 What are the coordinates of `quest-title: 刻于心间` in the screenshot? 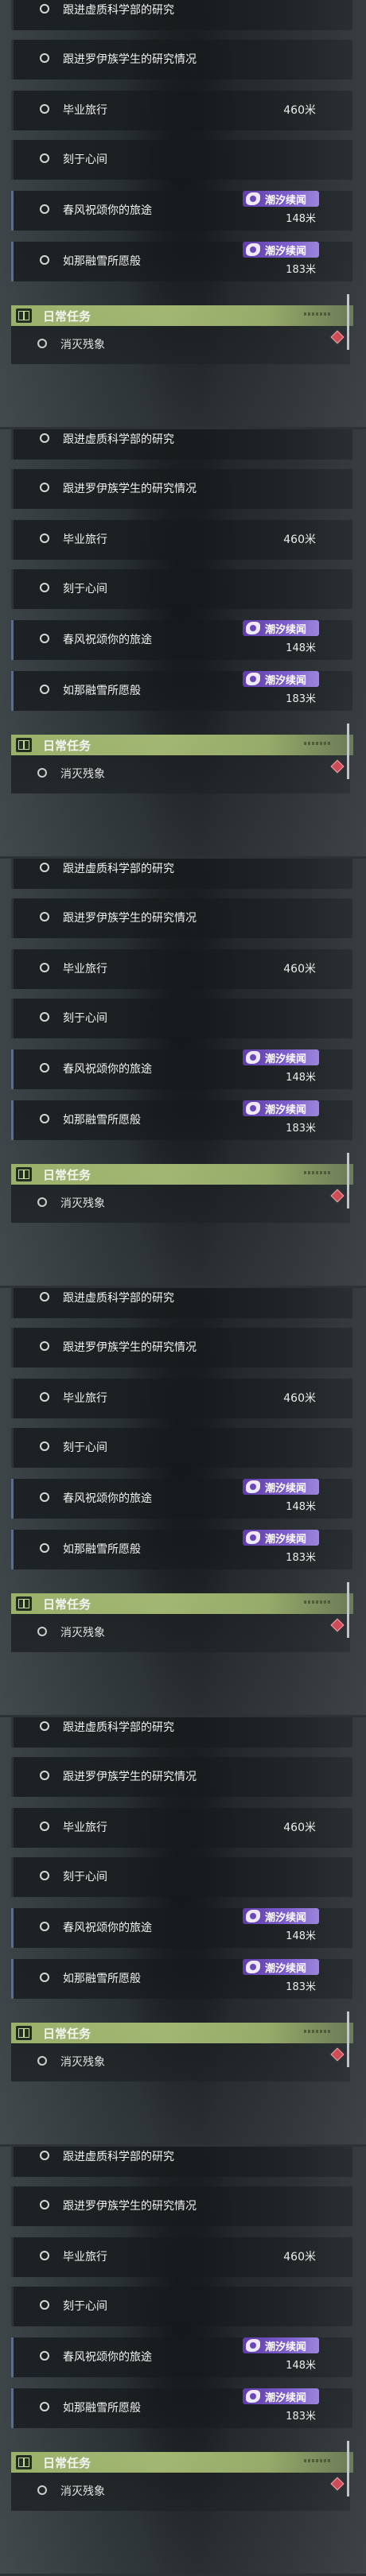 It's located at (85, 1878).